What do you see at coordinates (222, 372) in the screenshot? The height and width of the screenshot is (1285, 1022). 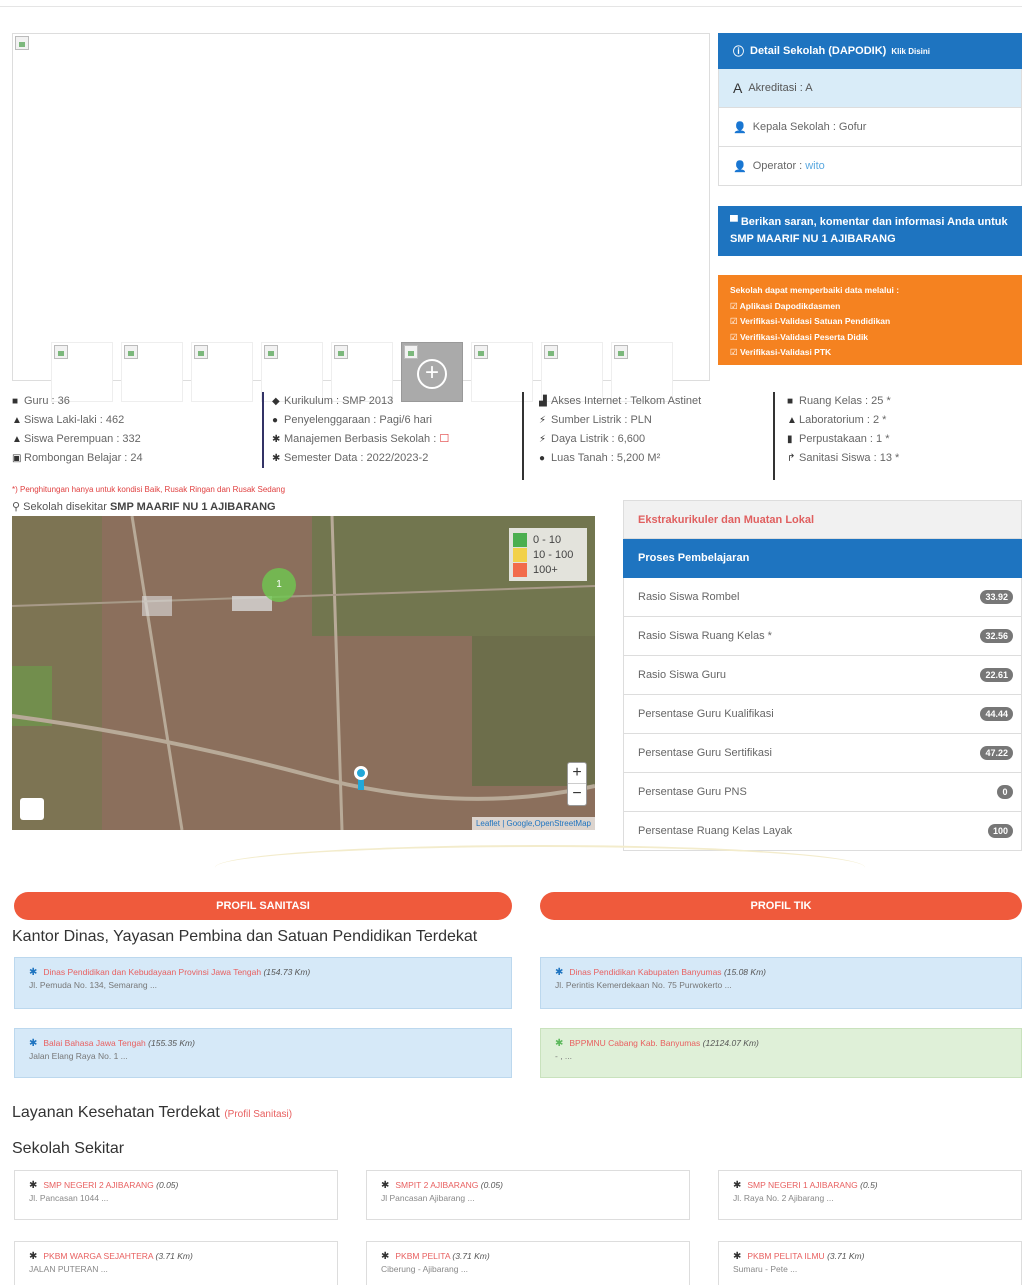 I see `gallery-thumb` at bounding box center [222, 372].